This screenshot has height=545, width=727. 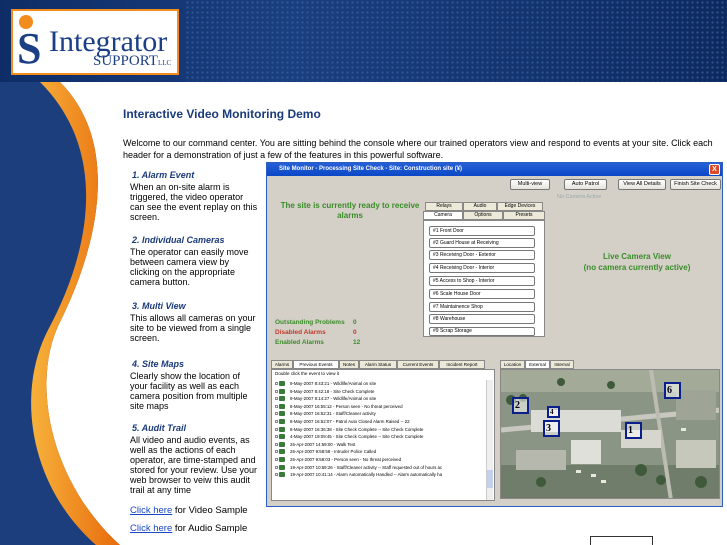 What do you see at coordinates (490, 479) in the screenshot?
I see `scrollbar-thumb` at bounding box center [490, 479].